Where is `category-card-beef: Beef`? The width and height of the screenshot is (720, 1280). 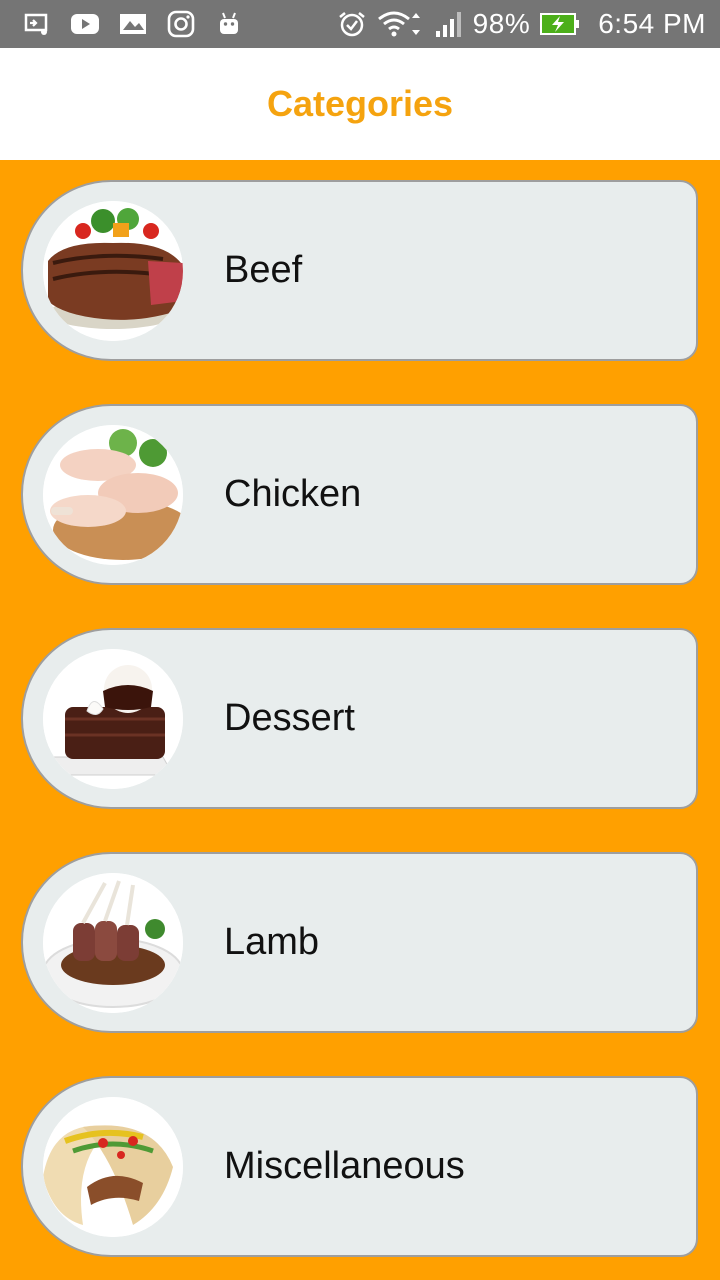
category-card-beef: Beef is located at coordinates (359, 270).